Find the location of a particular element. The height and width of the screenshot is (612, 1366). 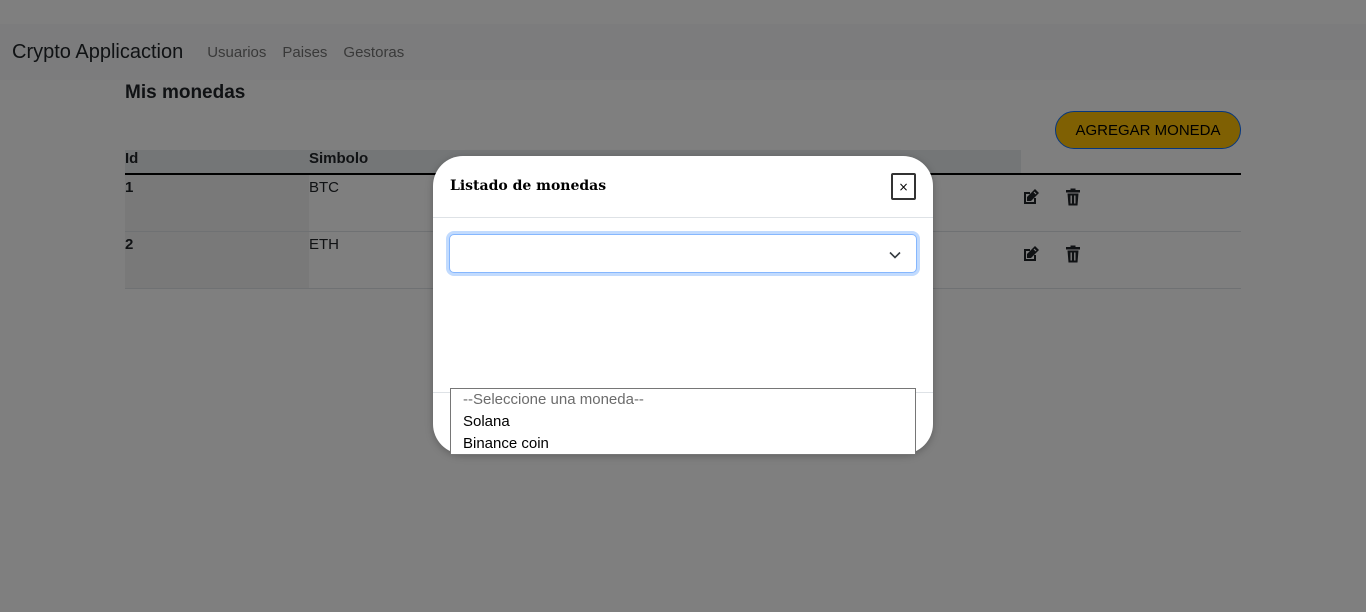

option-placeholder: --Seleccione una moneda-- is located at coordinates (683, 400).